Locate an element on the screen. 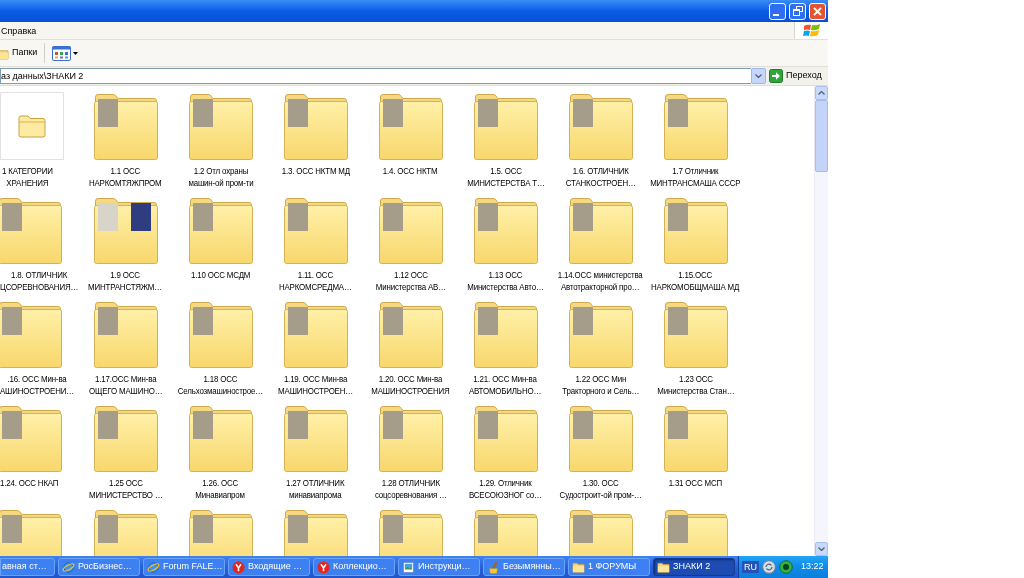  folder-name: 1.24. ОСС НКАП is located at coordinates (29, 483).